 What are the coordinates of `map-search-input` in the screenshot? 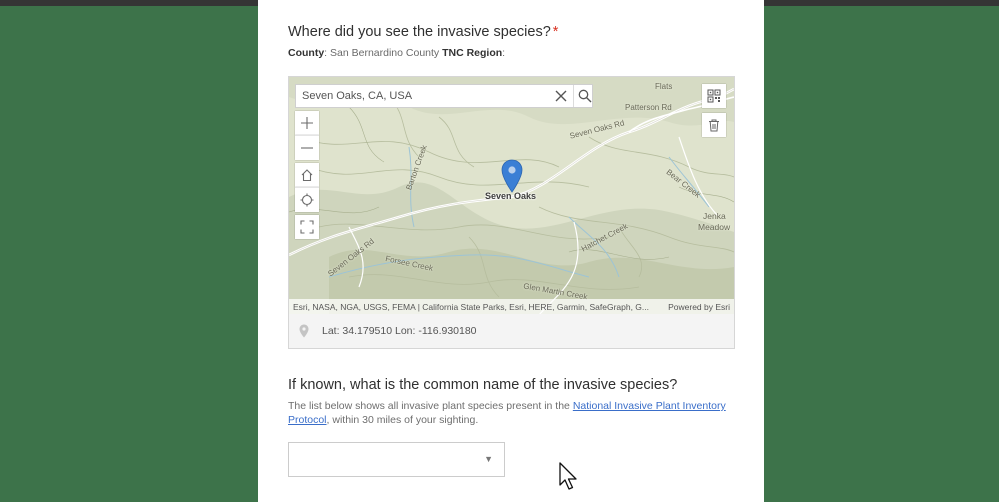 It's located at (424, 96).